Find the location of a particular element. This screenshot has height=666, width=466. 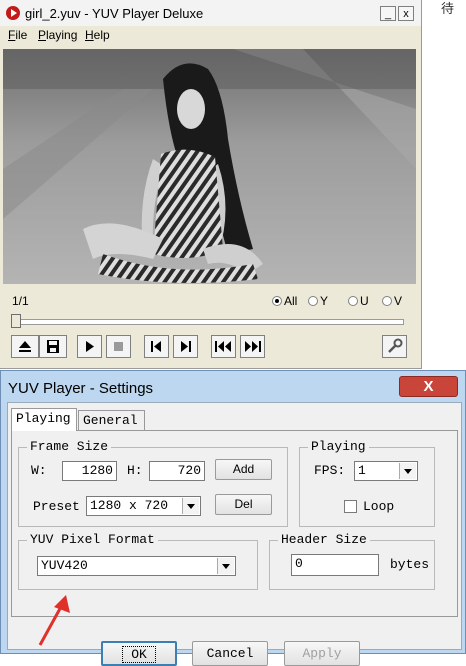

pixel-format-group: YUV Pixel Format YUV420 is located at coordinates (138, 561).